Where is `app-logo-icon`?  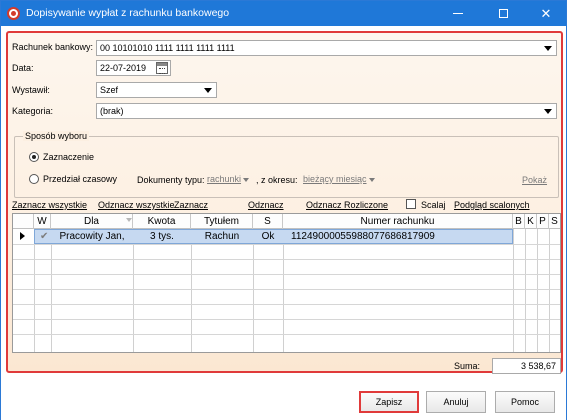
app-logo-icon is located at coordinates (13, 13).